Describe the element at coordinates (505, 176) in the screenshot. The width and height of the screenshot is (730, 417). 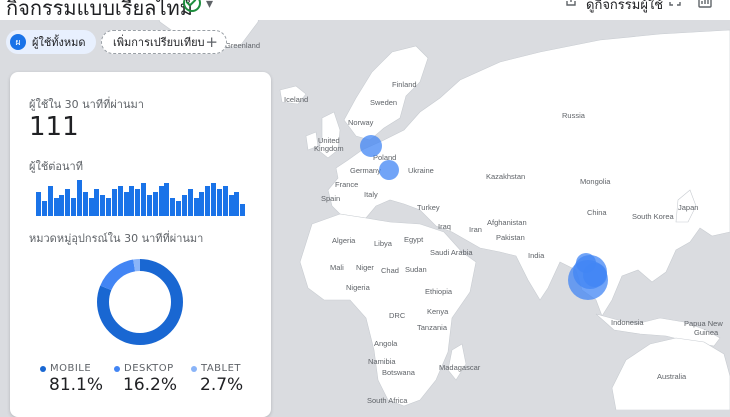
I see `map-label-kazakhstan: Kazakhstan` at that location.